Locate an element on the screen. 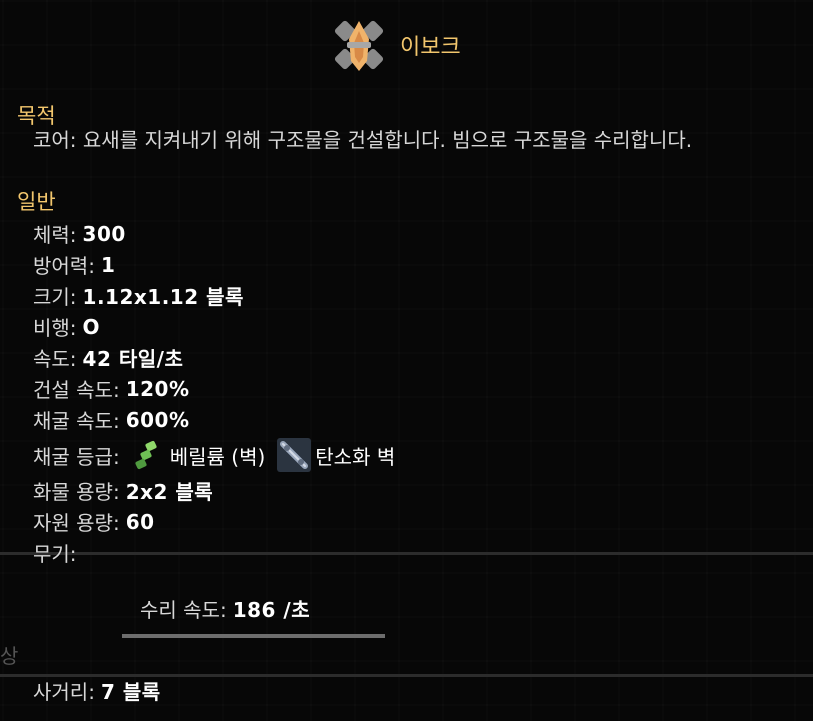 This screenshot has height=721, width=813. stat-item-capacity: 화물 용량: 2x2 블록 is located at coordinates (214, 490).